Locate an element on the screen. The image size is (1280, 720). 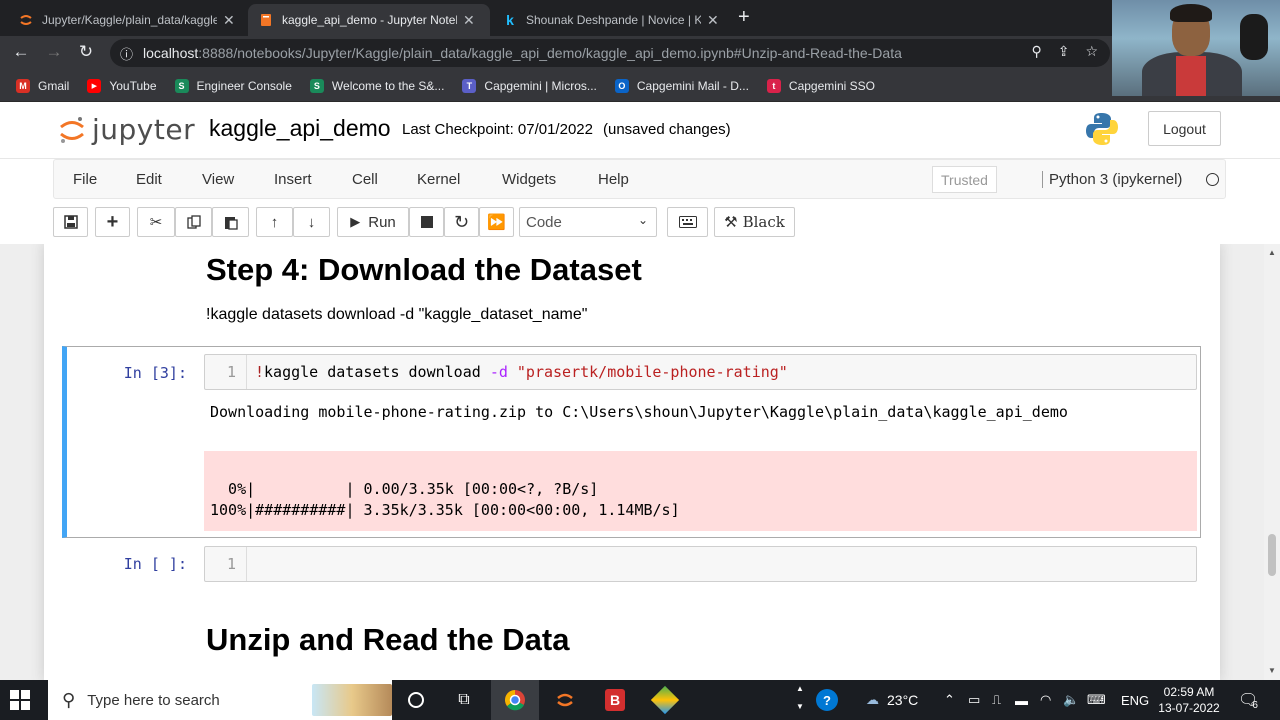
interrupt-button is located at coordinates (426, 222).